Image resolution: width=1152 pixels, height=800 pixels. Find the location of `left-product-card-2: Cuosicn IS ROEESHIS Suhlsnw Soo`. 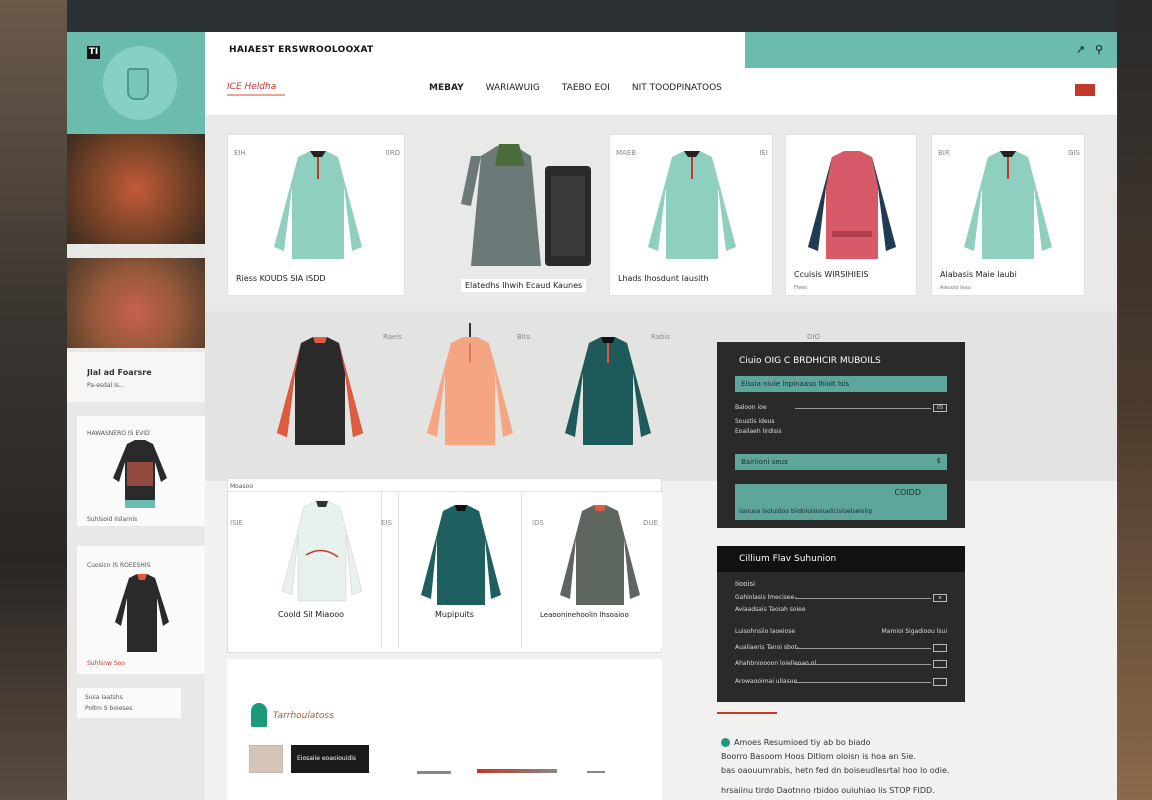

left-product-card-2: Cuosicn IS ROEESHIS Suhlsnw Soo is located at coordinates (141, 610).